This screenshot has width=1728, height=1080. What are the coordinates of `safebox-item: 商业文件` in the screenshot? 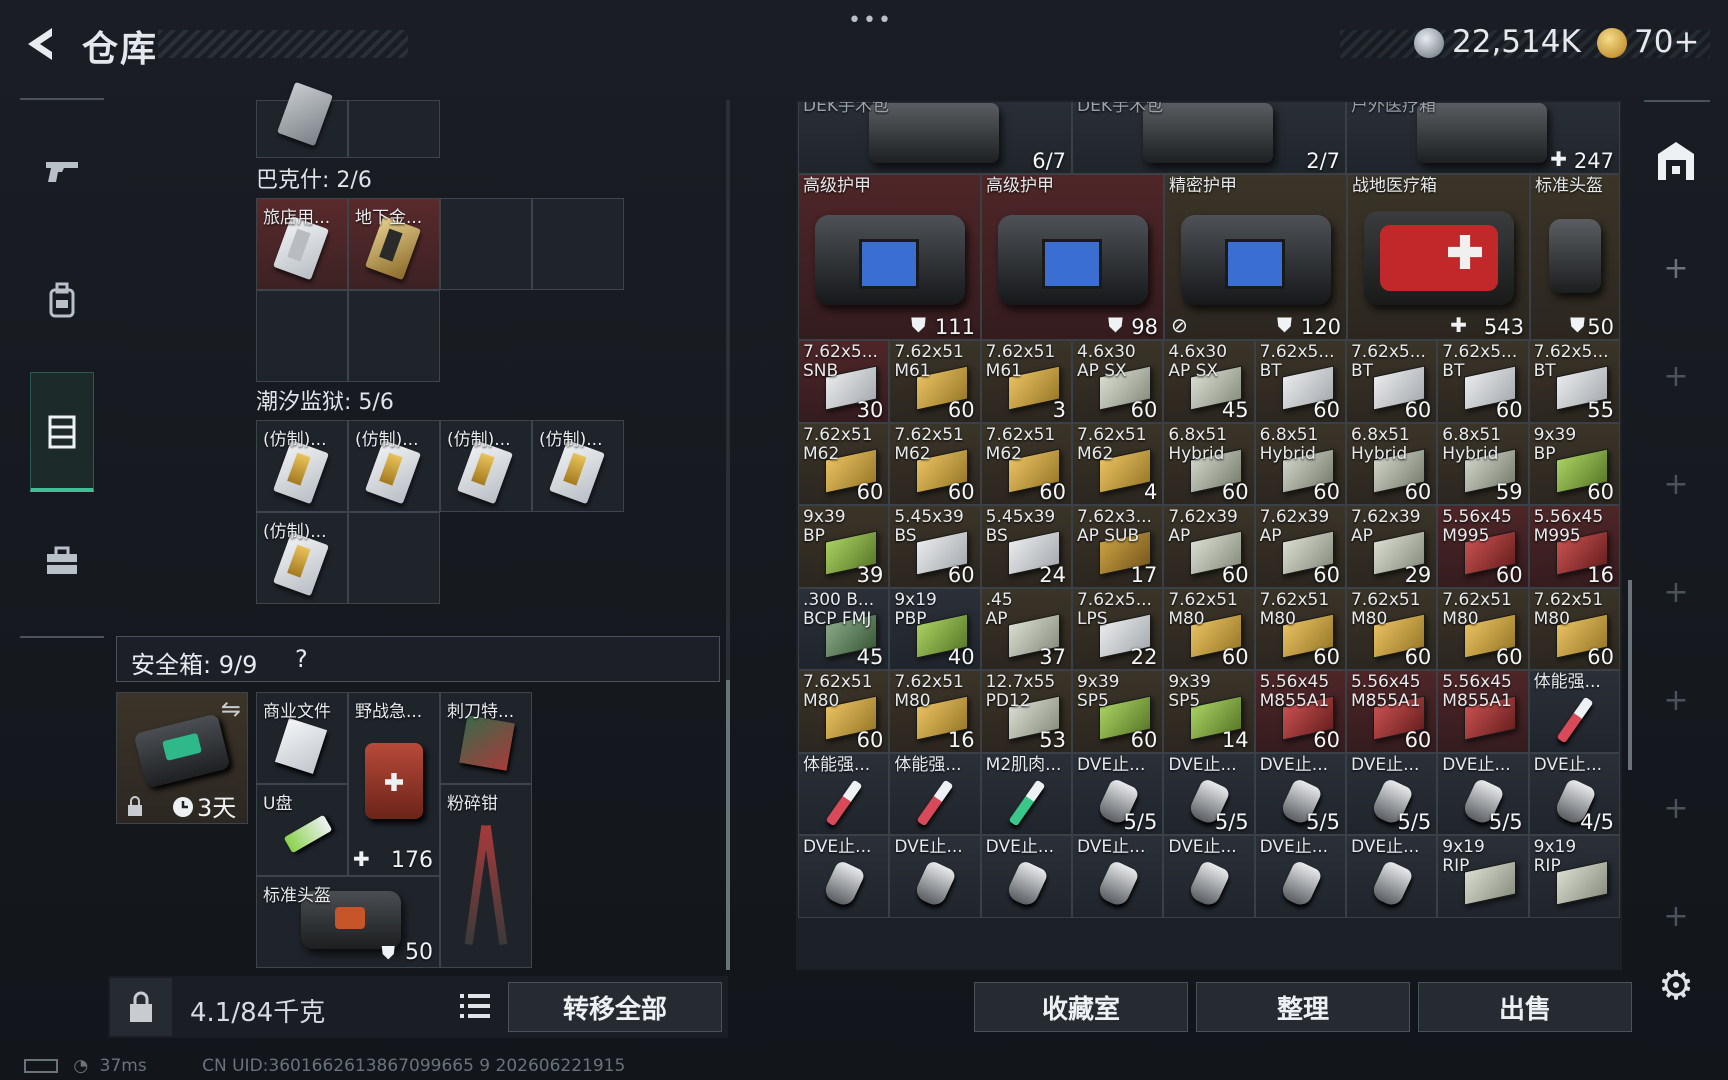 It's located at (302, 738).